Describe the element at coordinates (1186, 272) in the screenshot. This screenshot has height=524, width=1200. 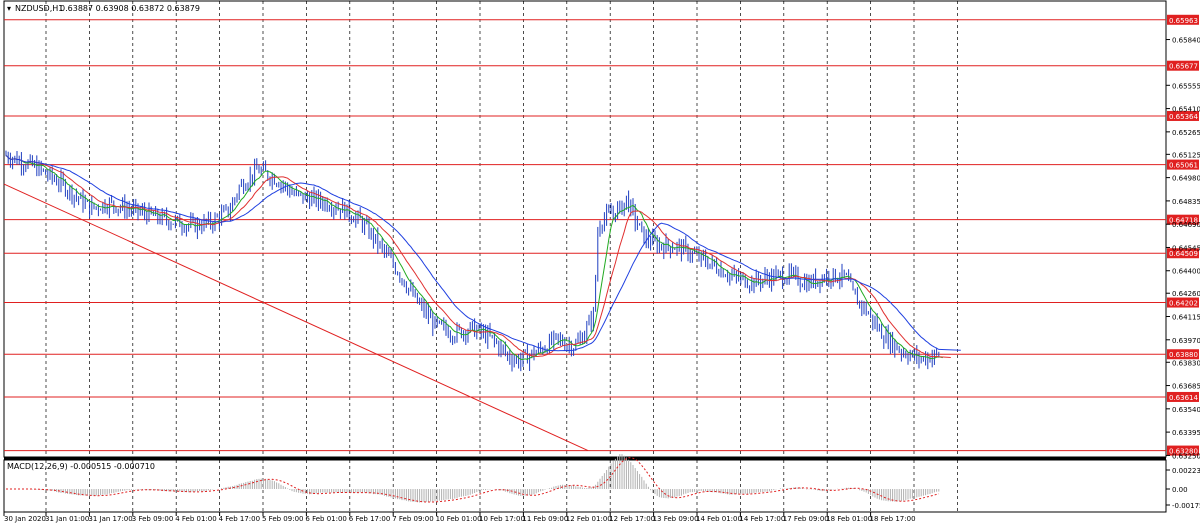
I see `price-tick-label: 0.64400` at that location.